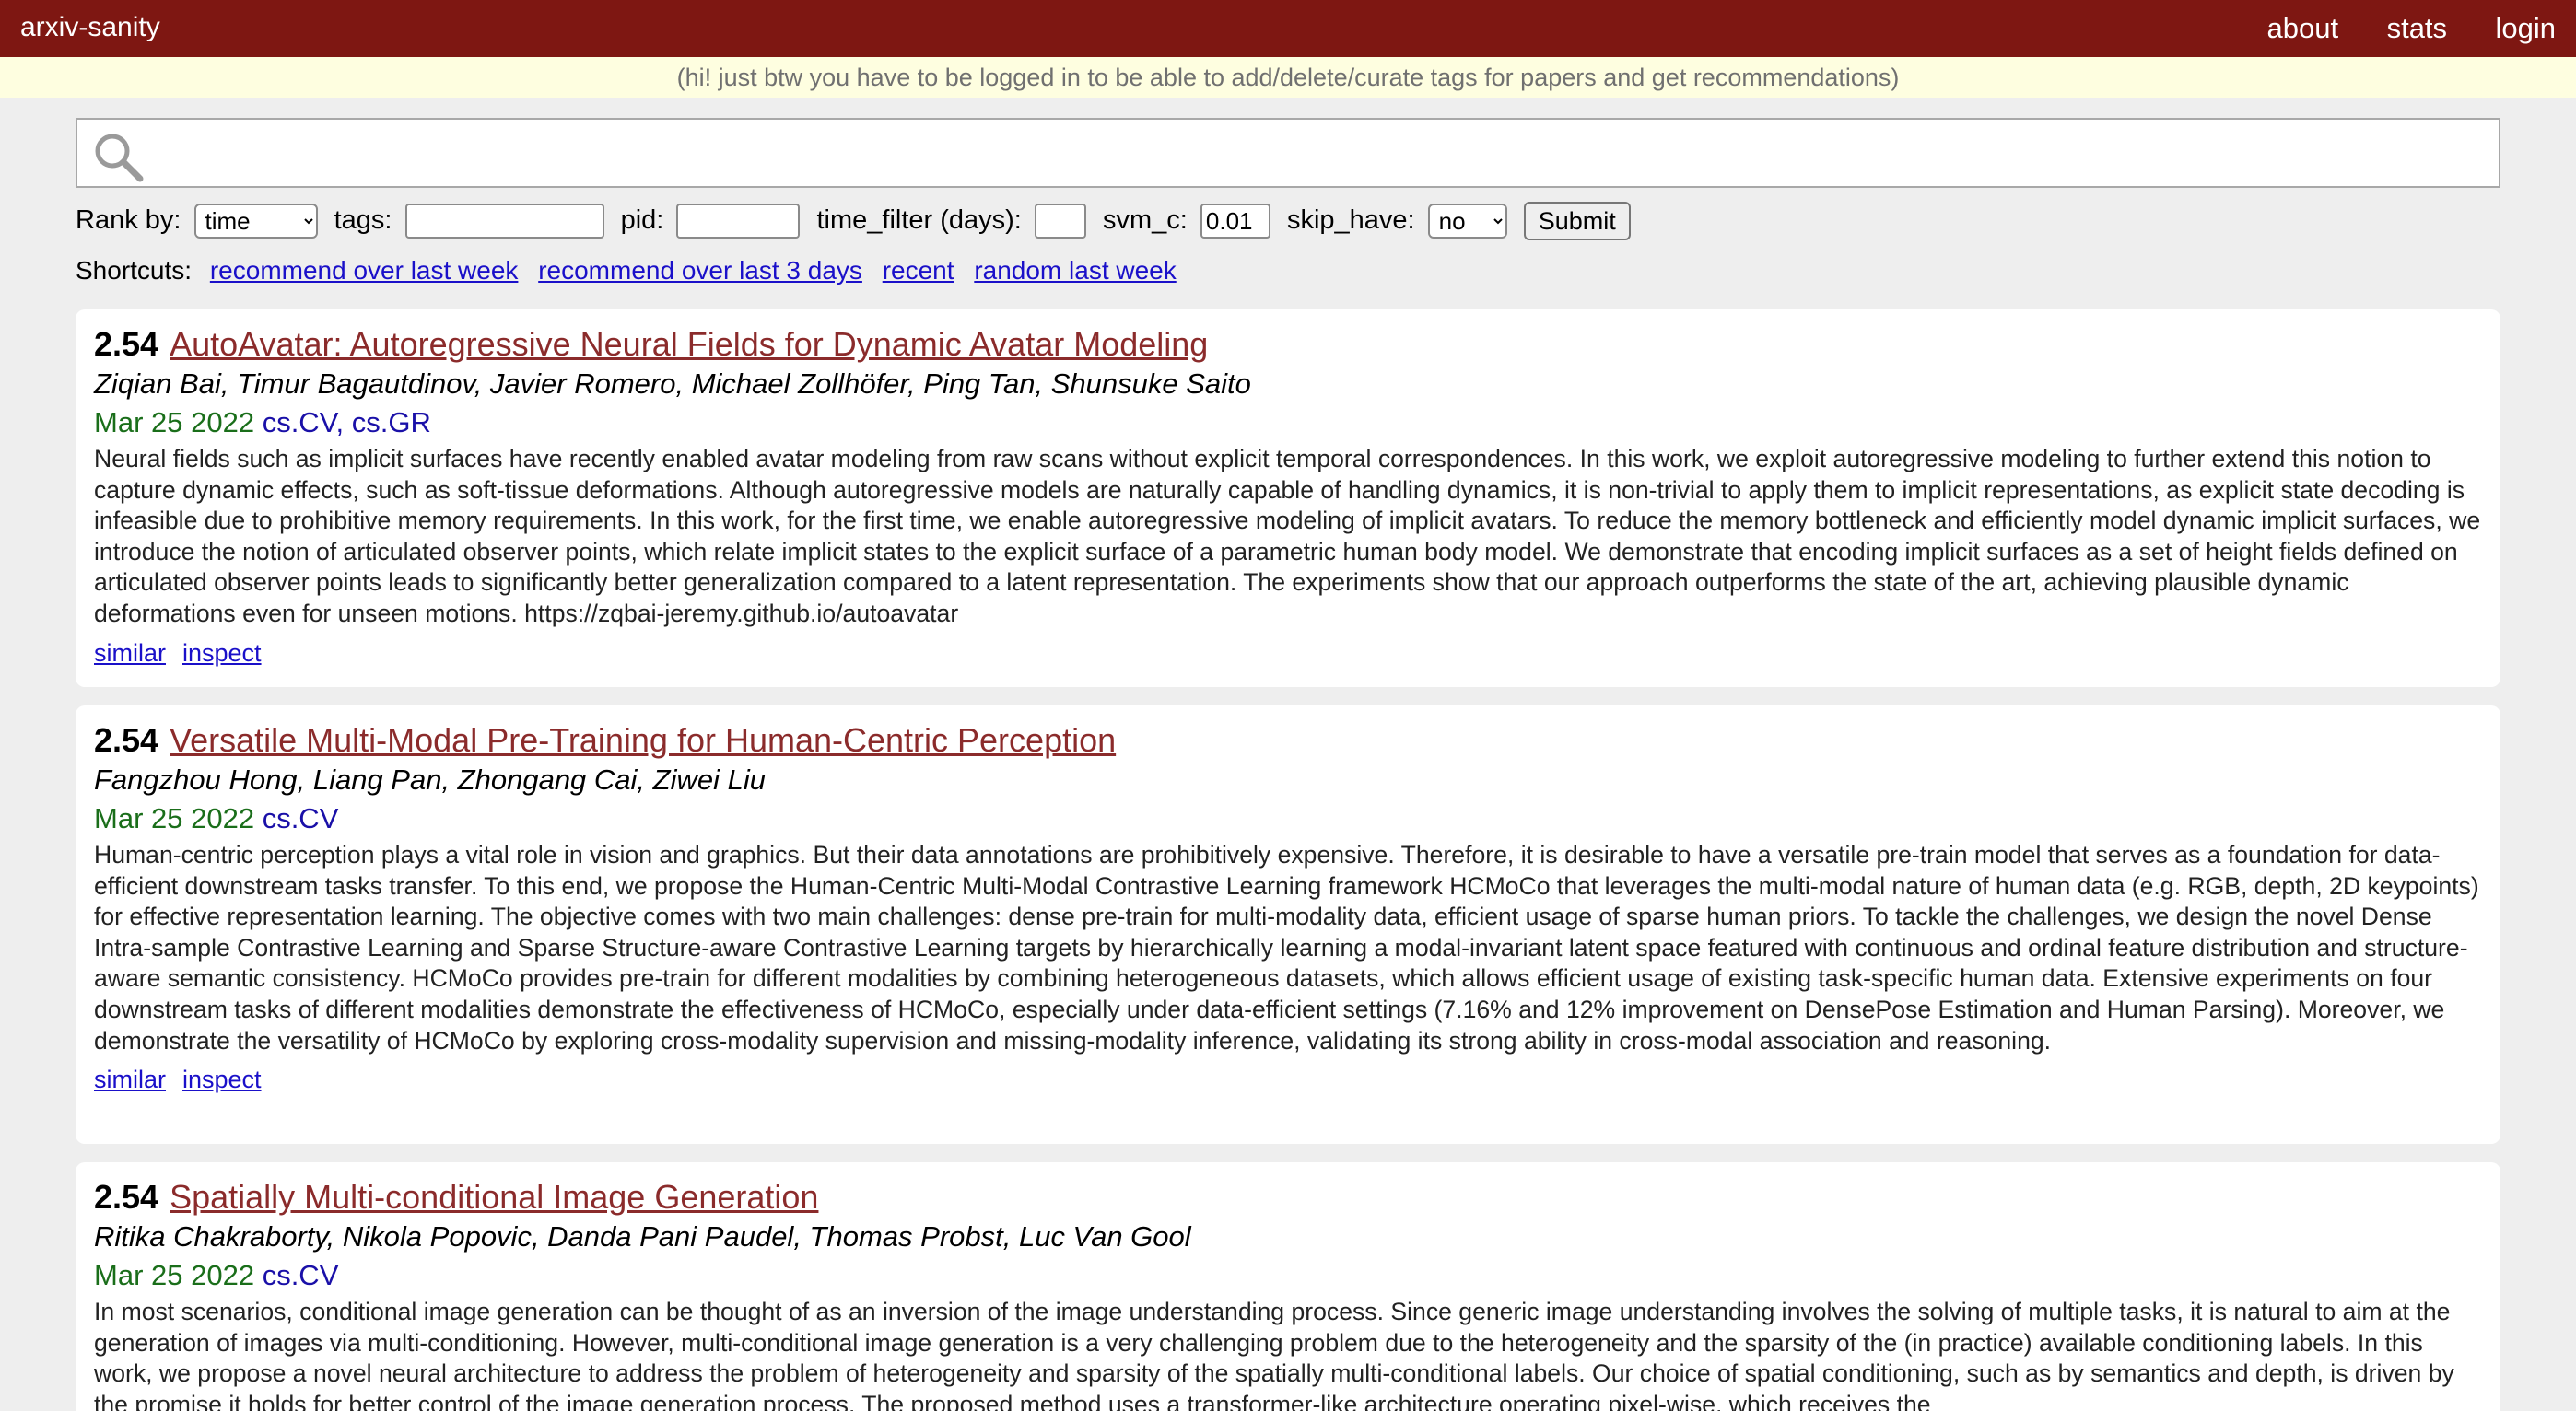 This screenshot has width=2576, height=1411. Describe the element at coordinates (2417, 28) in the screenshot. I see `nav-stats-link: stats` at that location.